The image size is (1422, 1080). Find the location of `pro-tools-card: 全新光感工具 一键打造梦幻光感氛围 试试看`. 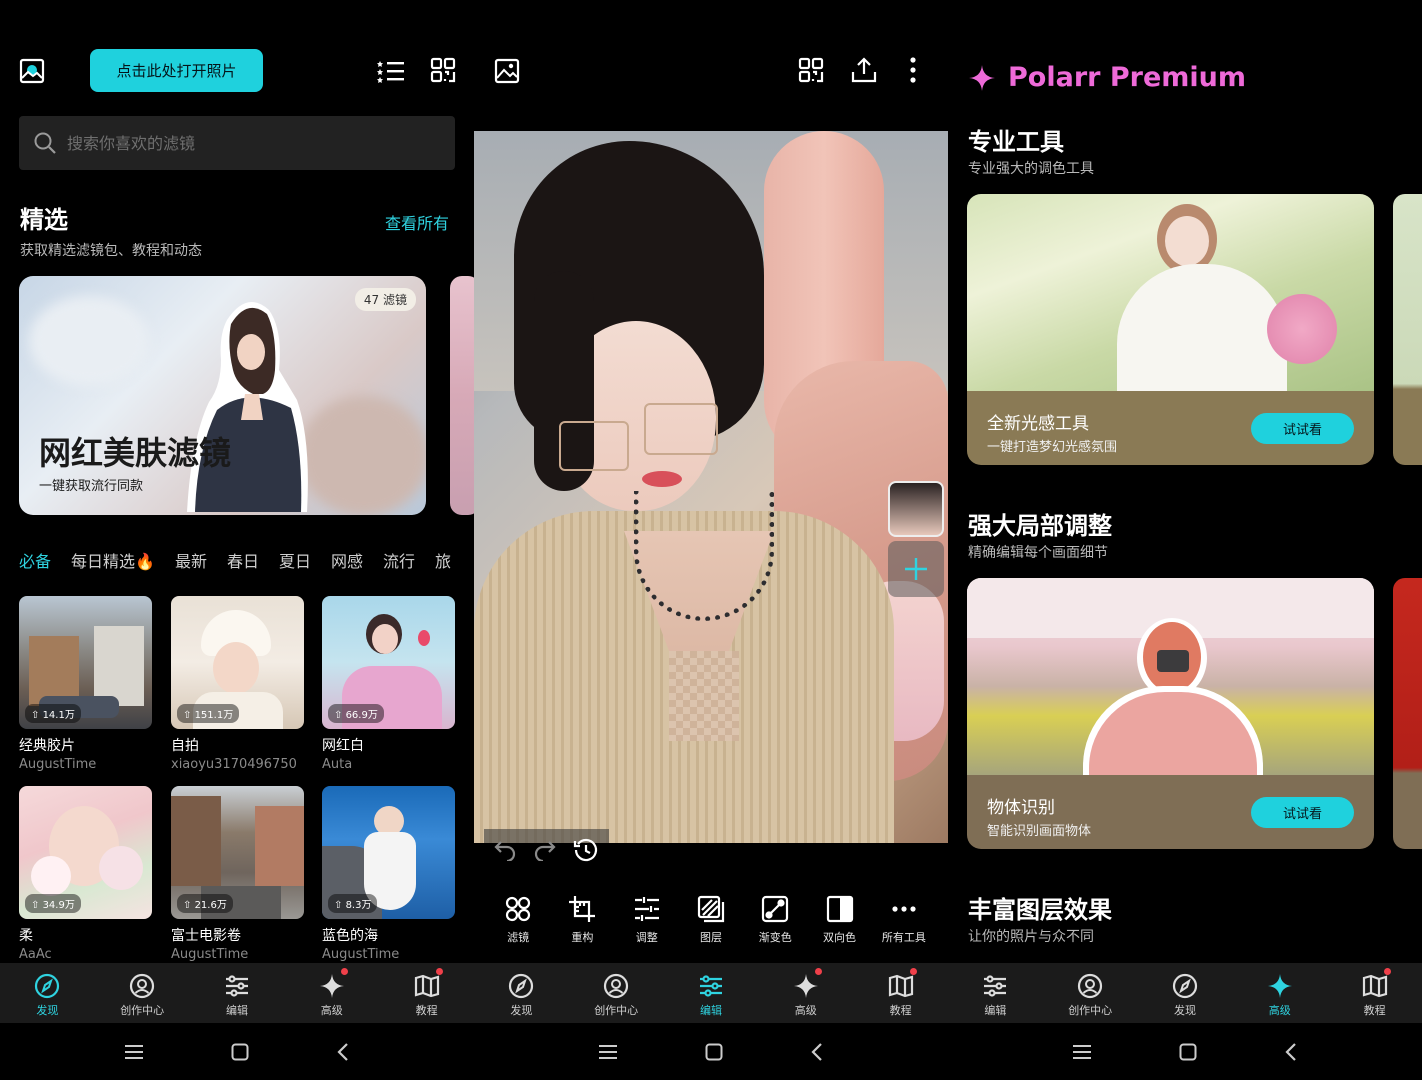

pro-tools-card: 全新光感工具 一键打造梦幻光感氛围 试试看 is located at coordinates (1170, 329).